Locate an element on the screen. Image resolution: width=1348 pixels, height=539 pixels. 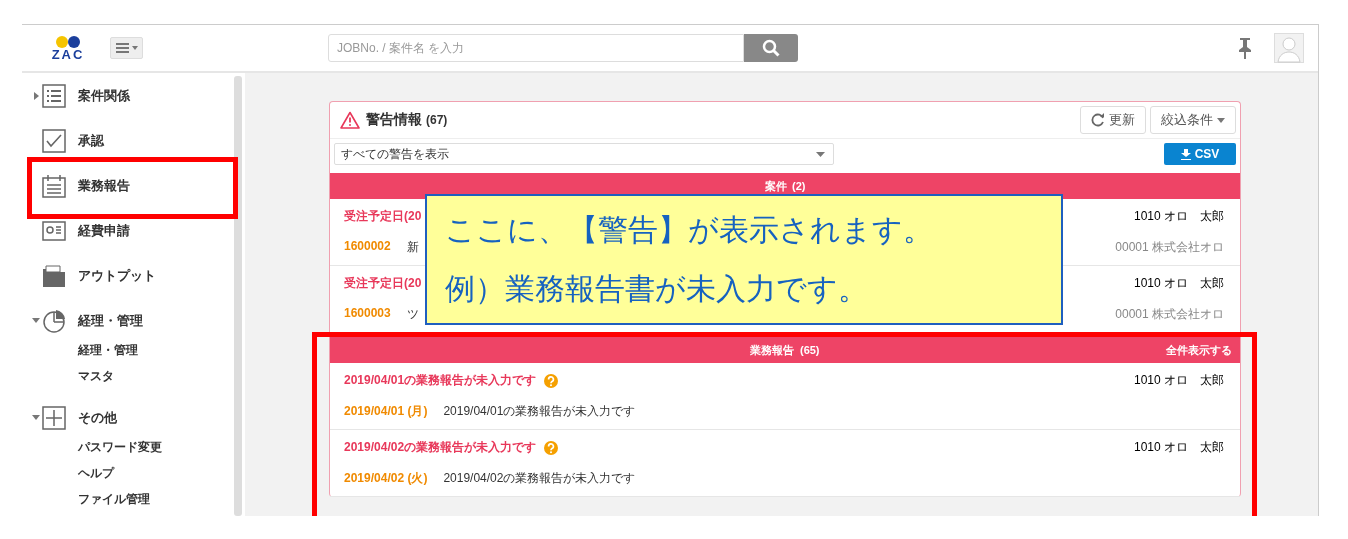
download-icon is located at coordinates (1185, 154).